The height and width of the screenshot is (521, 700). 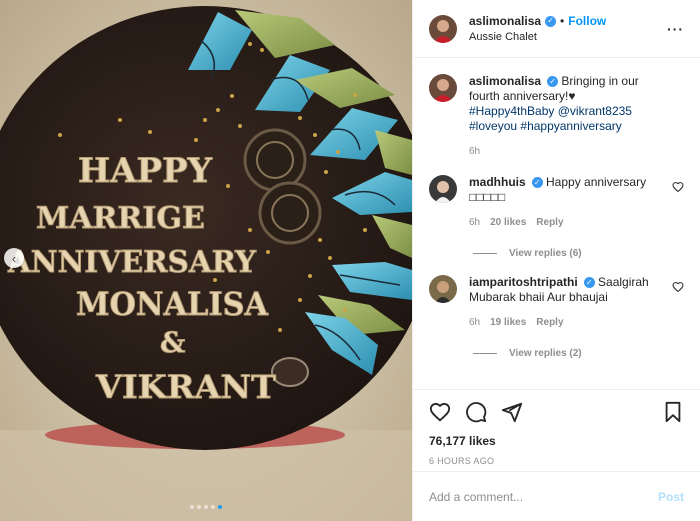 What do you see at coordinates (671, 497) in the screenshot?
I see `post-comment-button: Post` at bounding box center [671, 497].